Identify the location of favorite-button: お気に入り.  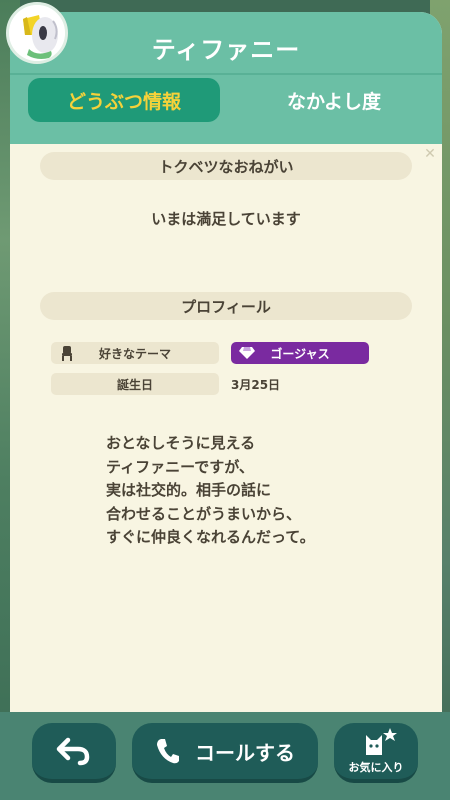
(376, 753).